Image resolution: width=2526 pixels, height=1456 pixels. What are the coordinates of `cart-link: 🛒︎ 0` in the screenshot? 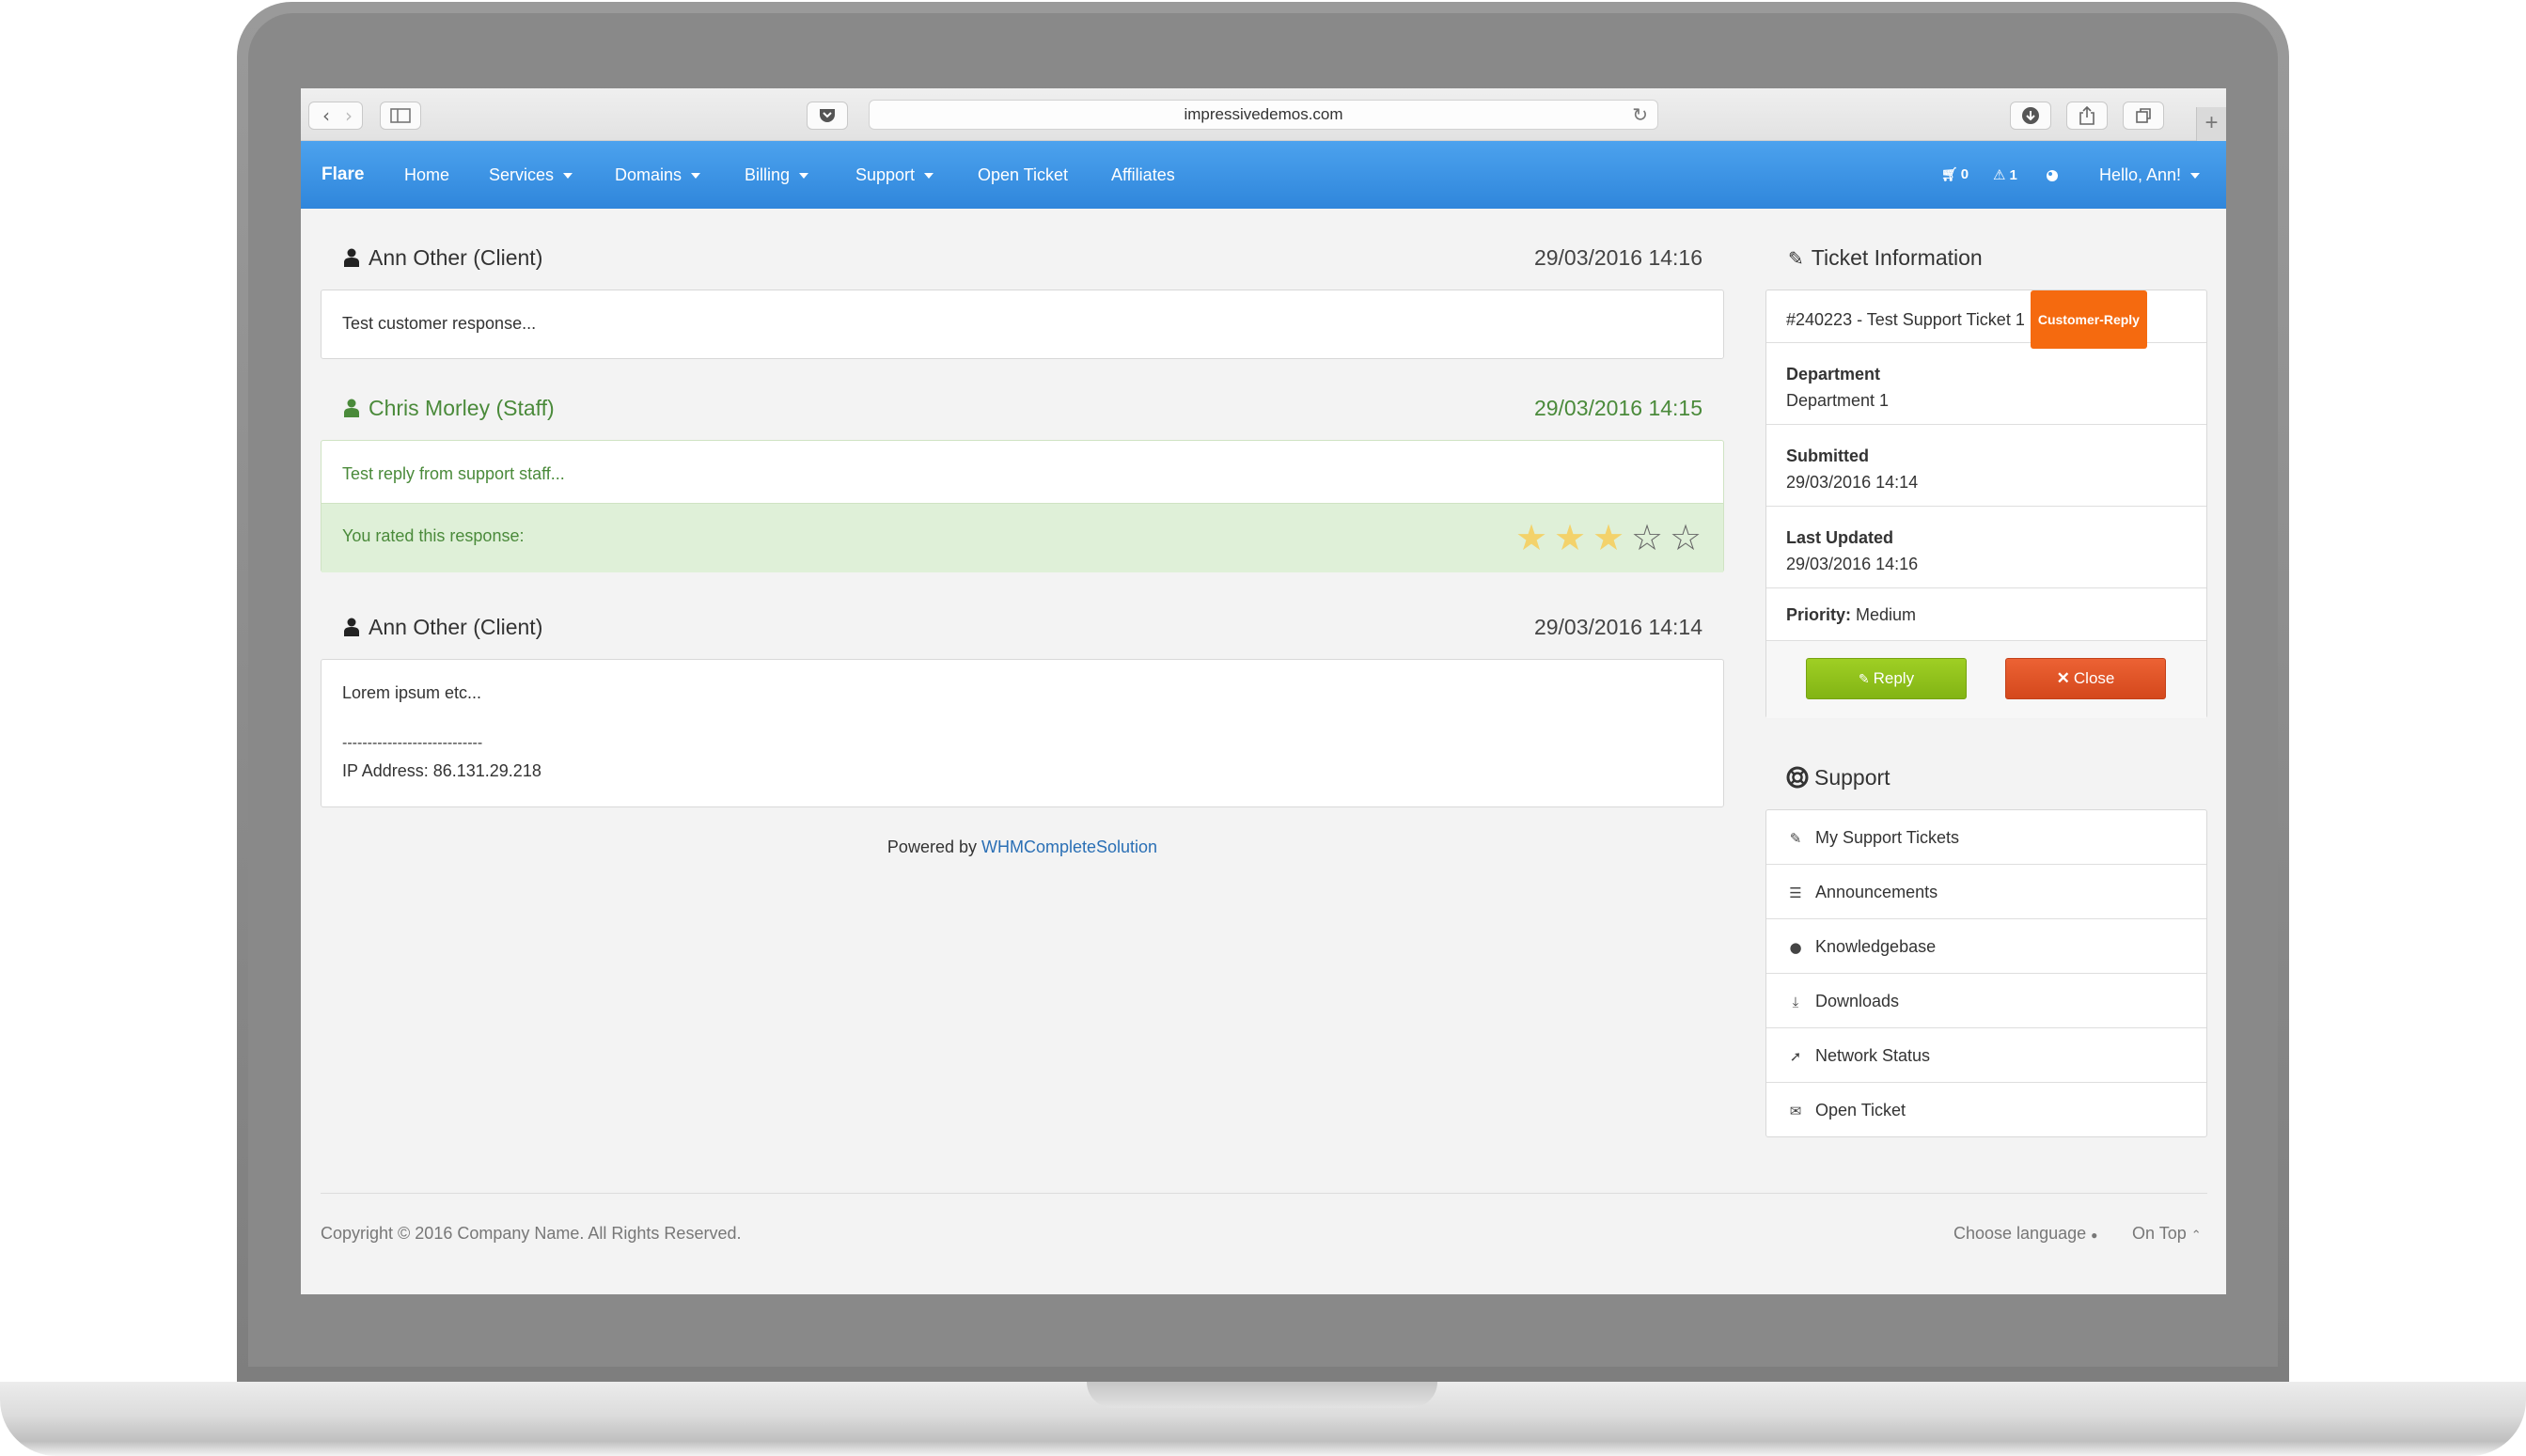 It's located at (1955, 175).